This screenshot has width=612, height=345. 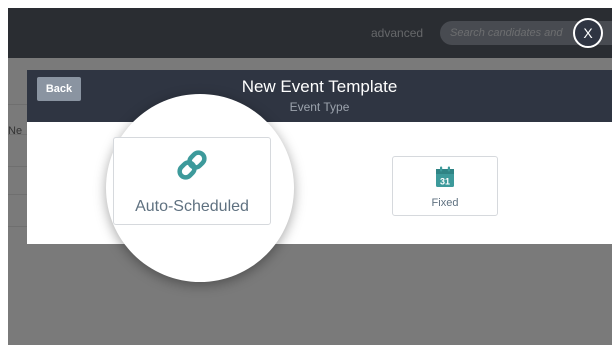 I want to click on modal-header: Back New Event Template Event Type, so click(x=319, y=96).